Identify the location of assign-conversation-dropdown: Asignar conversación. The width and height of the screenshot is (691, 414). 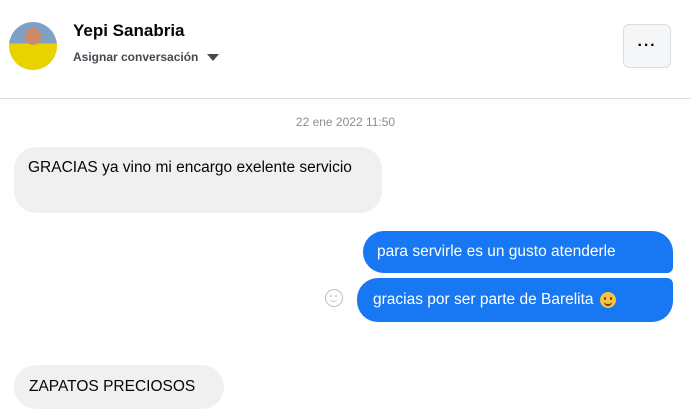
(146, 57).